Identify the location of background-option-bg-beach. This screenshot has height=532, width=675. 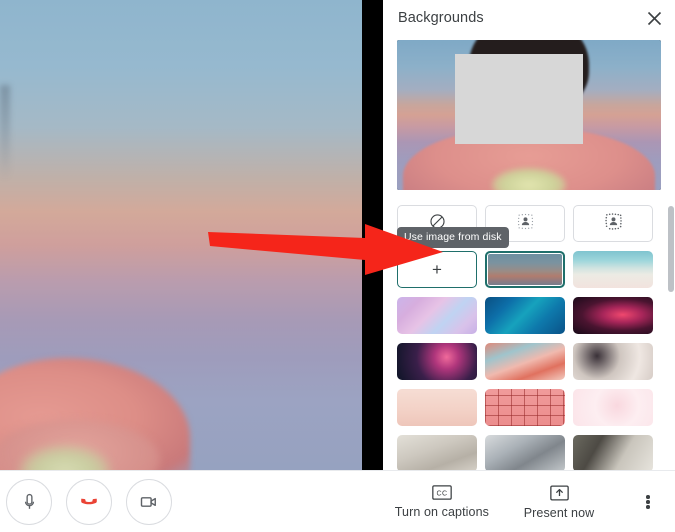
(613, 269).